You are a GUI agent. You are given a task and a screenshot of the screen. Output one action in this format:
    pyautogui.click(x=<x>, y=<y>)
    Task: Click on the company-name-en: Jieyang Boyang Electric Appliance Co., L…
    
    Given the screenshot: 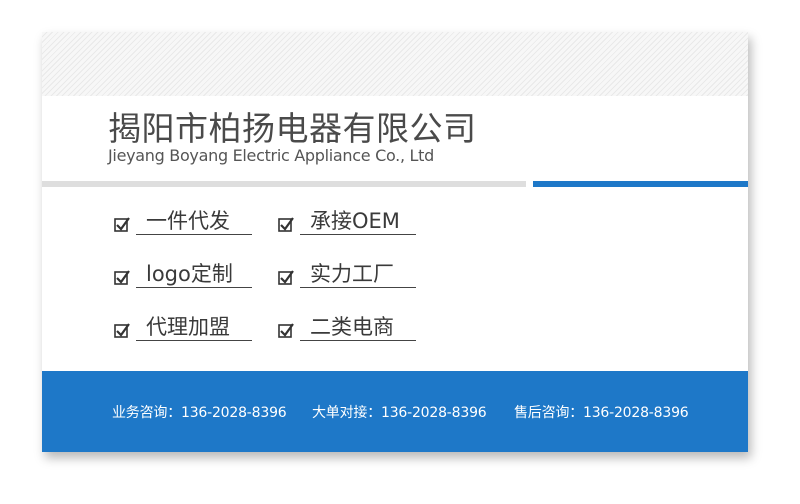 What is the action you would take?
    pyautogui.click(x=271, y=155)
    